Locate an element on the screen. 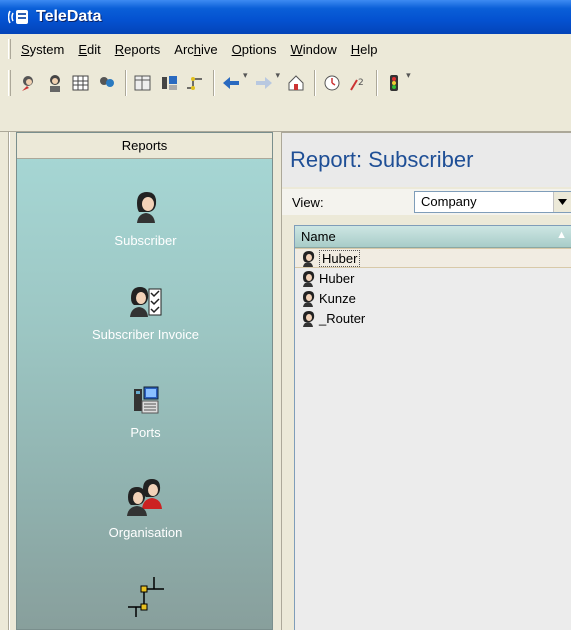 This screenshot has height=630, width=571. arrow-left-icon is located at coordinates (231, 83).